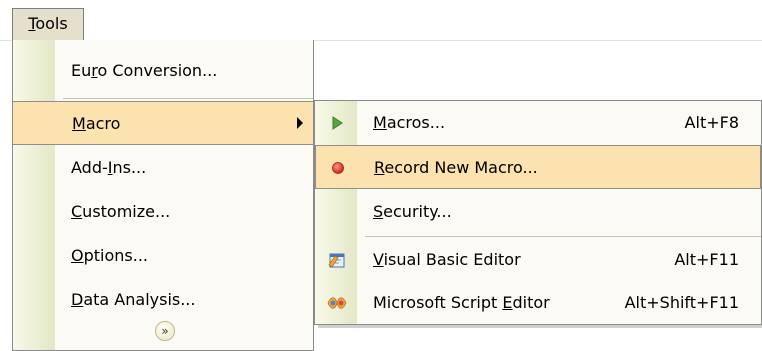 This screenshot has height=351, width=762. I want to click on script-editor-icon, so click(337, 303).